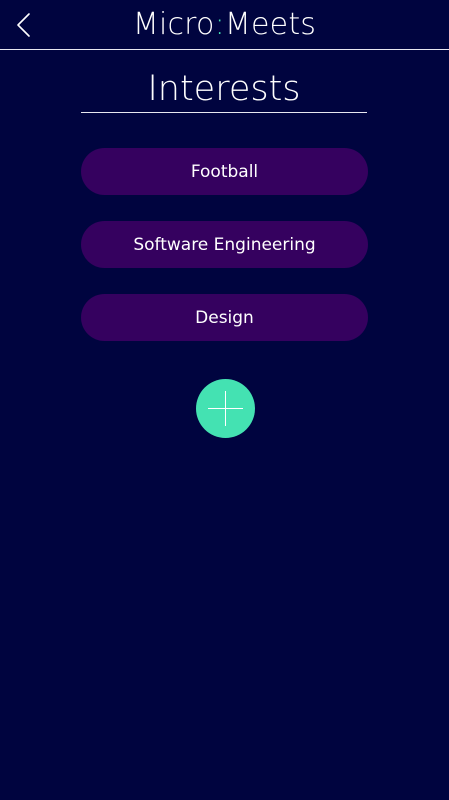  I want to click on interest-item-software-engineering: Software Engineering, so click(224, 244).